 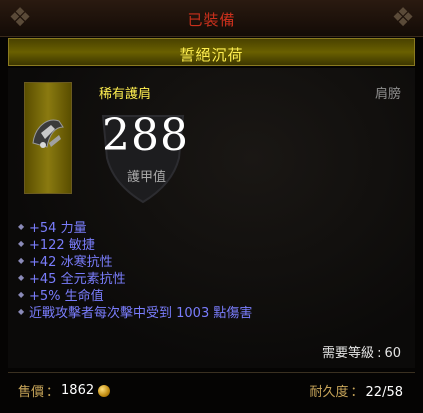 I want to click on item-name: 誓絕沉荷, so click(x=211, y=55).